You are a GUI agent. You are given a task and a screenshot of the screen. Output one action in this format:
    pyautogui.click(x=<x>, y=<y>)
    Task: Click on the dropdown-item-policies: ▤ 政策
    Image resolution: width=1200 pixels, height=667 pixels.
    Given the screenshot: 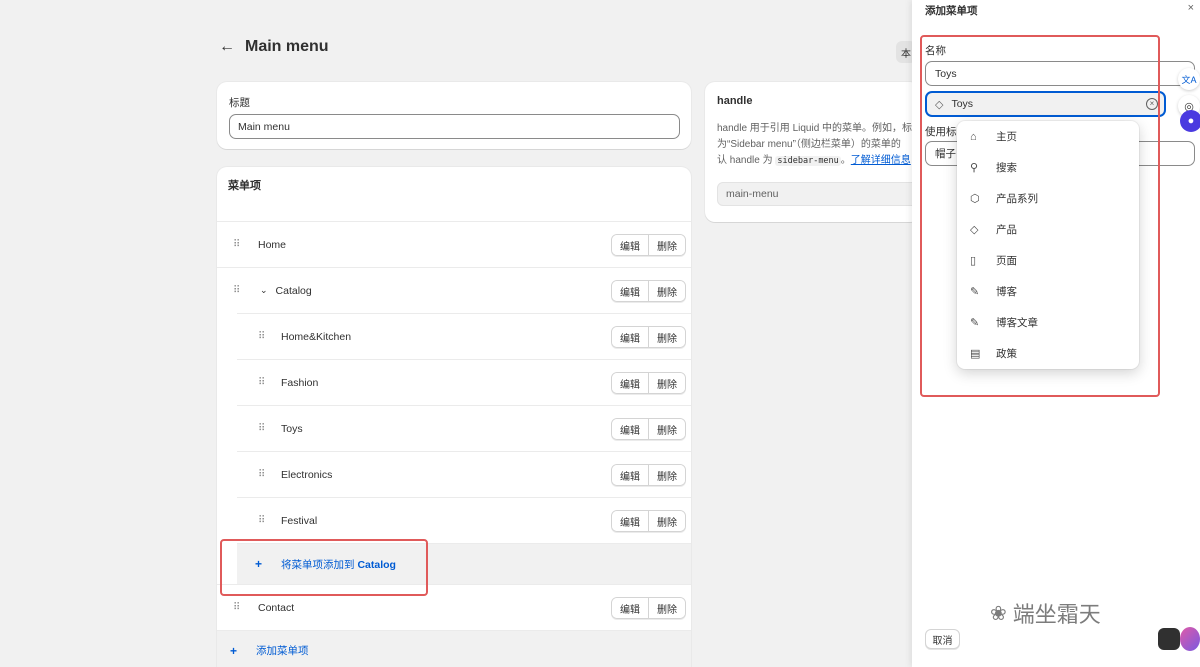 What is the action you would take?
    pyautogui.click(x=1048, y=353)
    